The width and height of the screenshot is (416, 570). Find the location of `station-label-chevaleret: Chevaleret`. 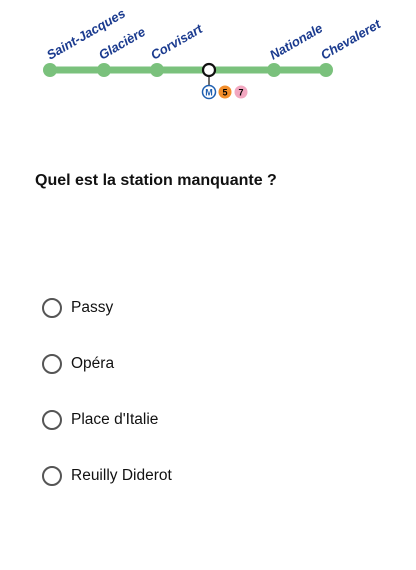

station-label-chevaleret: Chevaleret is located at coordinates (351, 39).